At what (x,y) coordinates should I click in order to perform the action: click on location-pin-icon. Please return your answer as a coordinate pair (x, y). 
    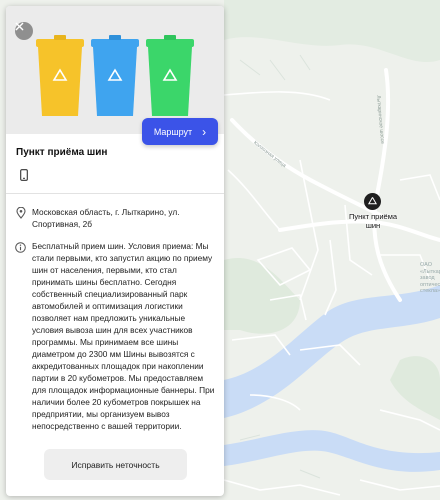
    Looking at the image, I should click on (21, 213).